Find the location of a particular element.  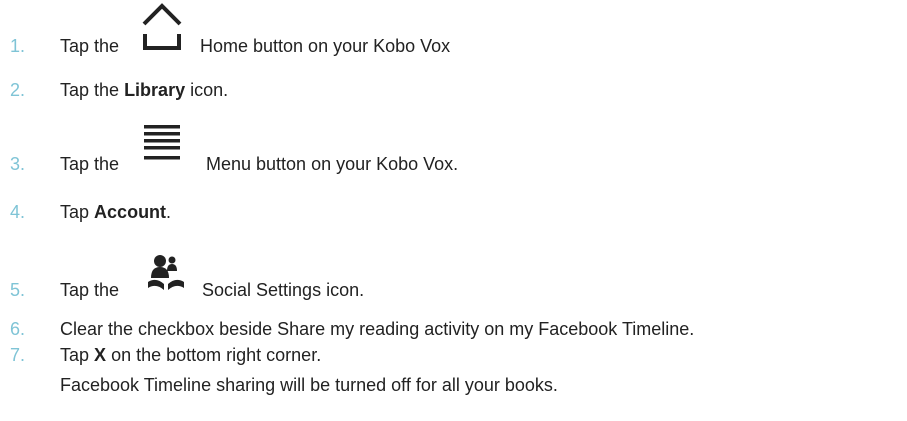

step-number: 1. is located at coordinates (18, 46).